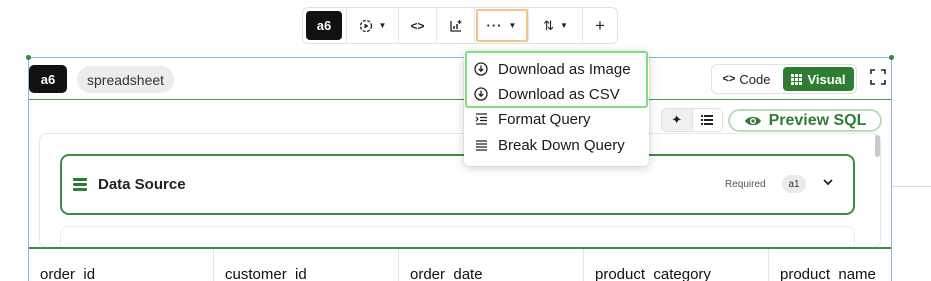 This screenshot has width=931, height=281. What do you see at coordinates (48, 79) in the screenshot?
I see `cell-id-pill: a6` at bounding box center [48, 79].